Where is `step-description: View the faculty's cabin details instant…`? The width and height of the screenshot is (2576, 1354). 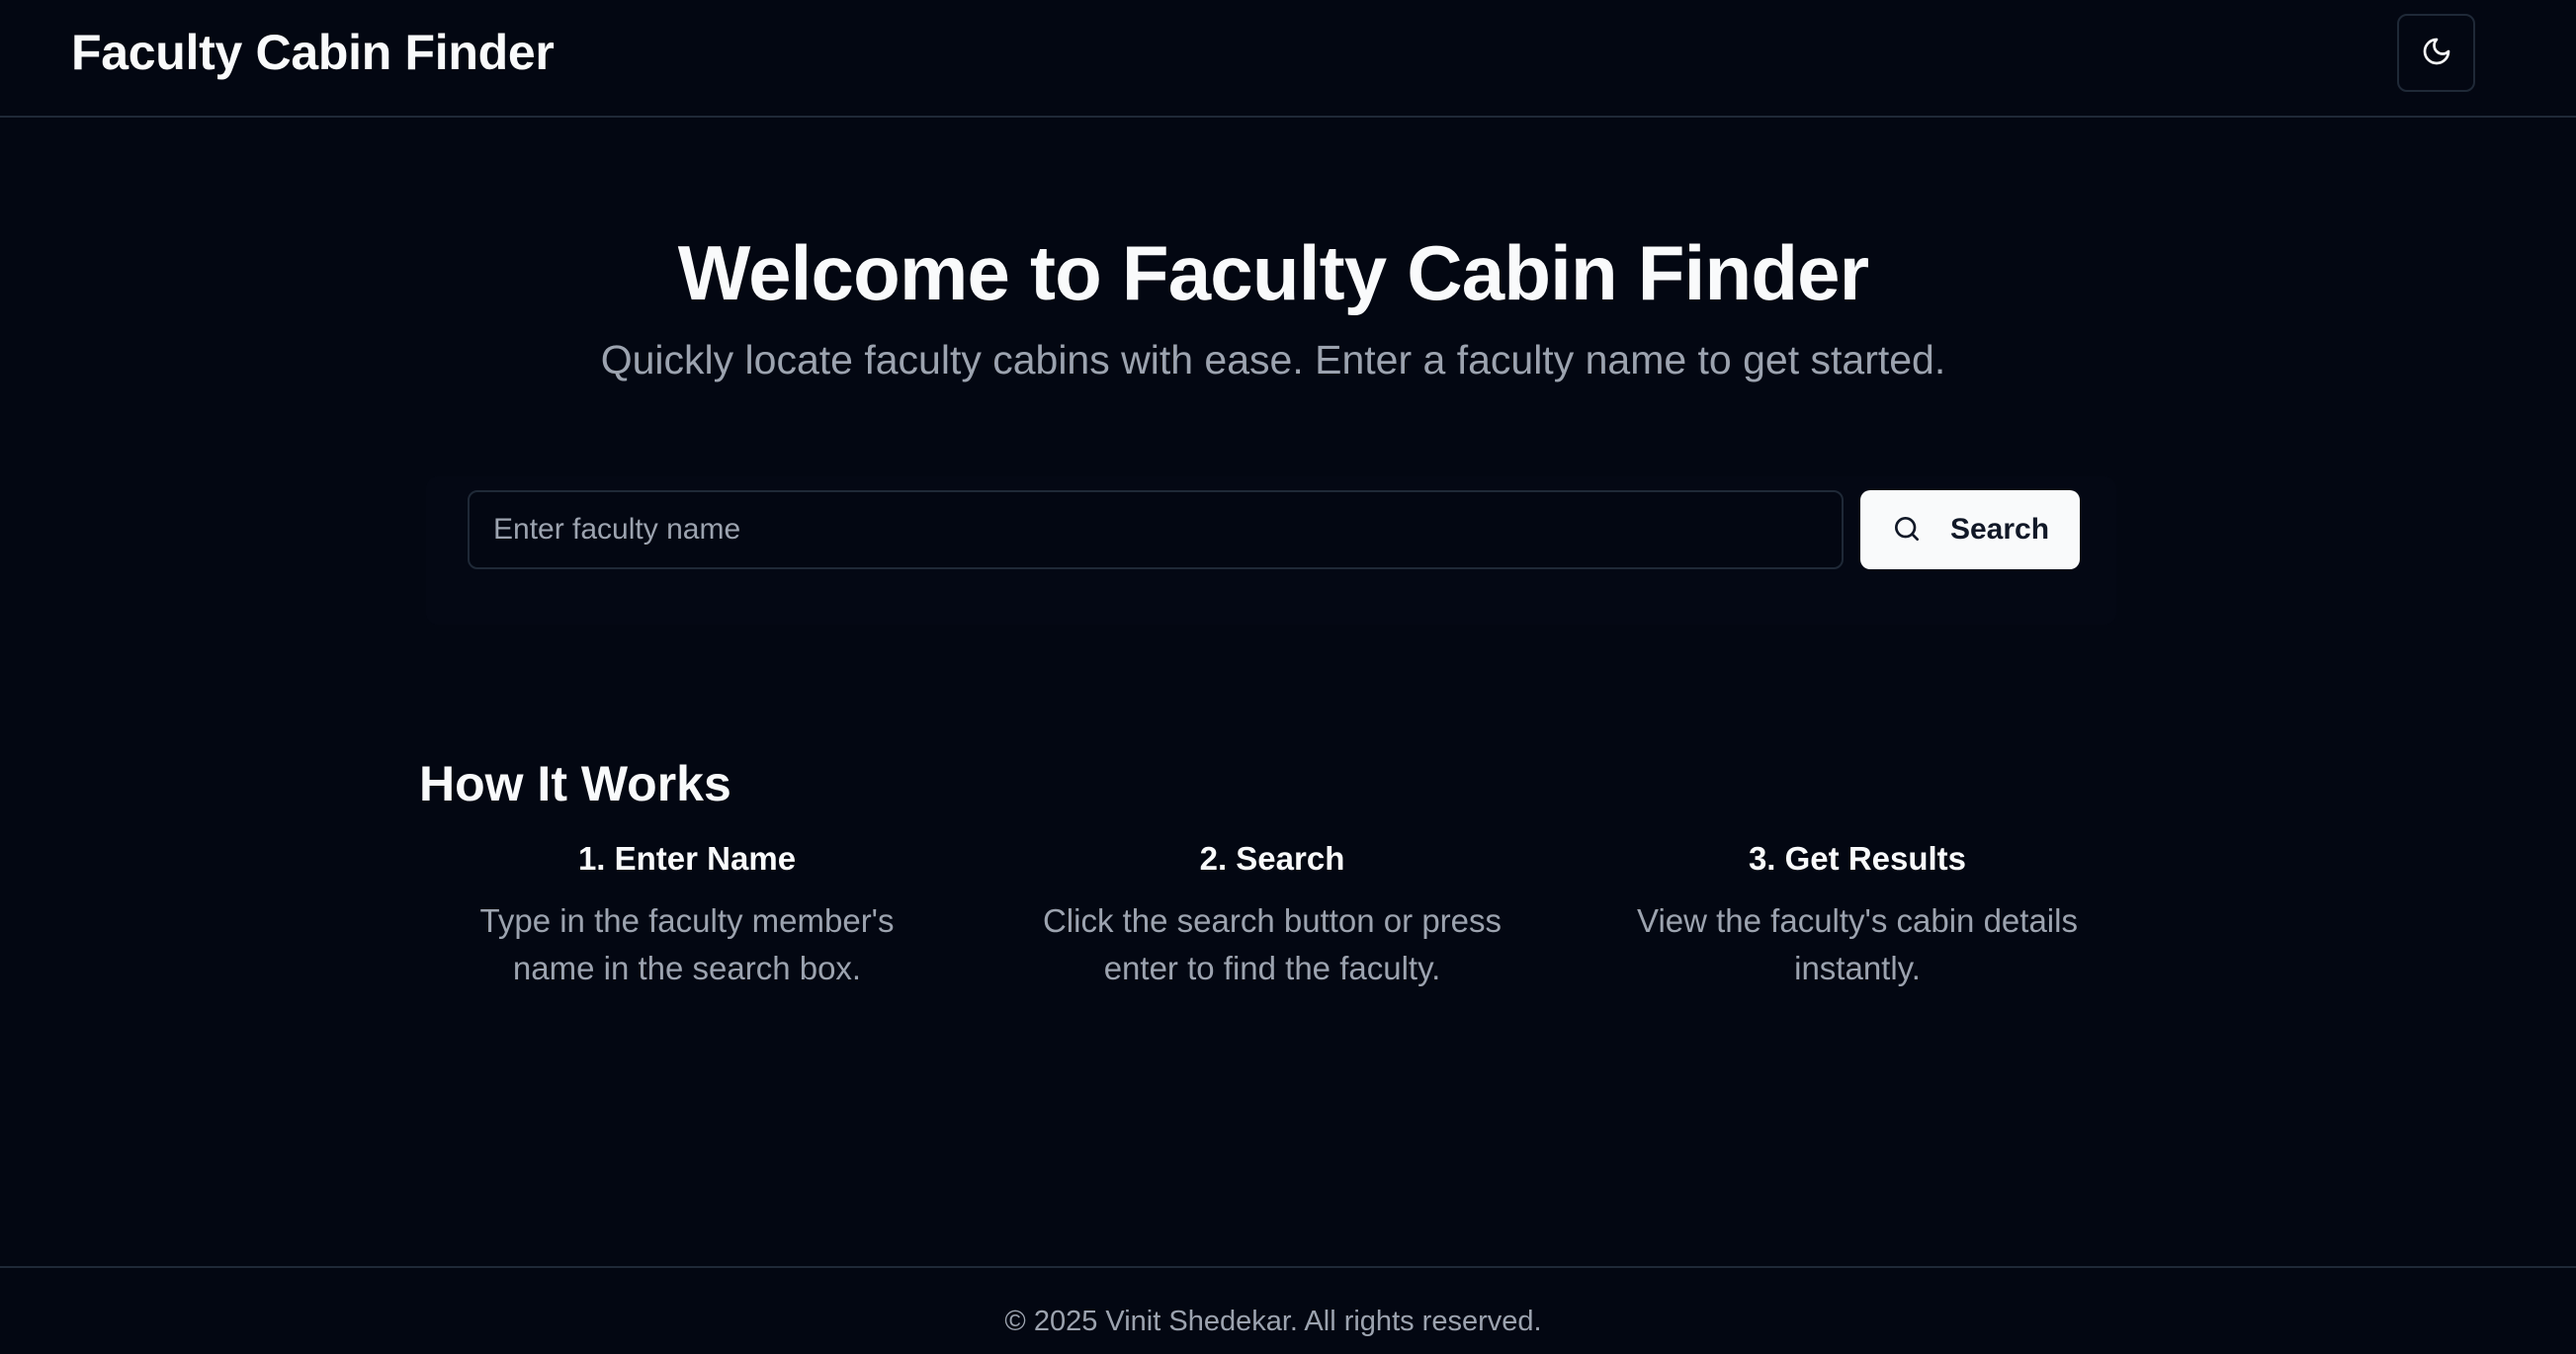 step-description: View the faculty's cabin details instant… is located at coordinates (1857, 944).